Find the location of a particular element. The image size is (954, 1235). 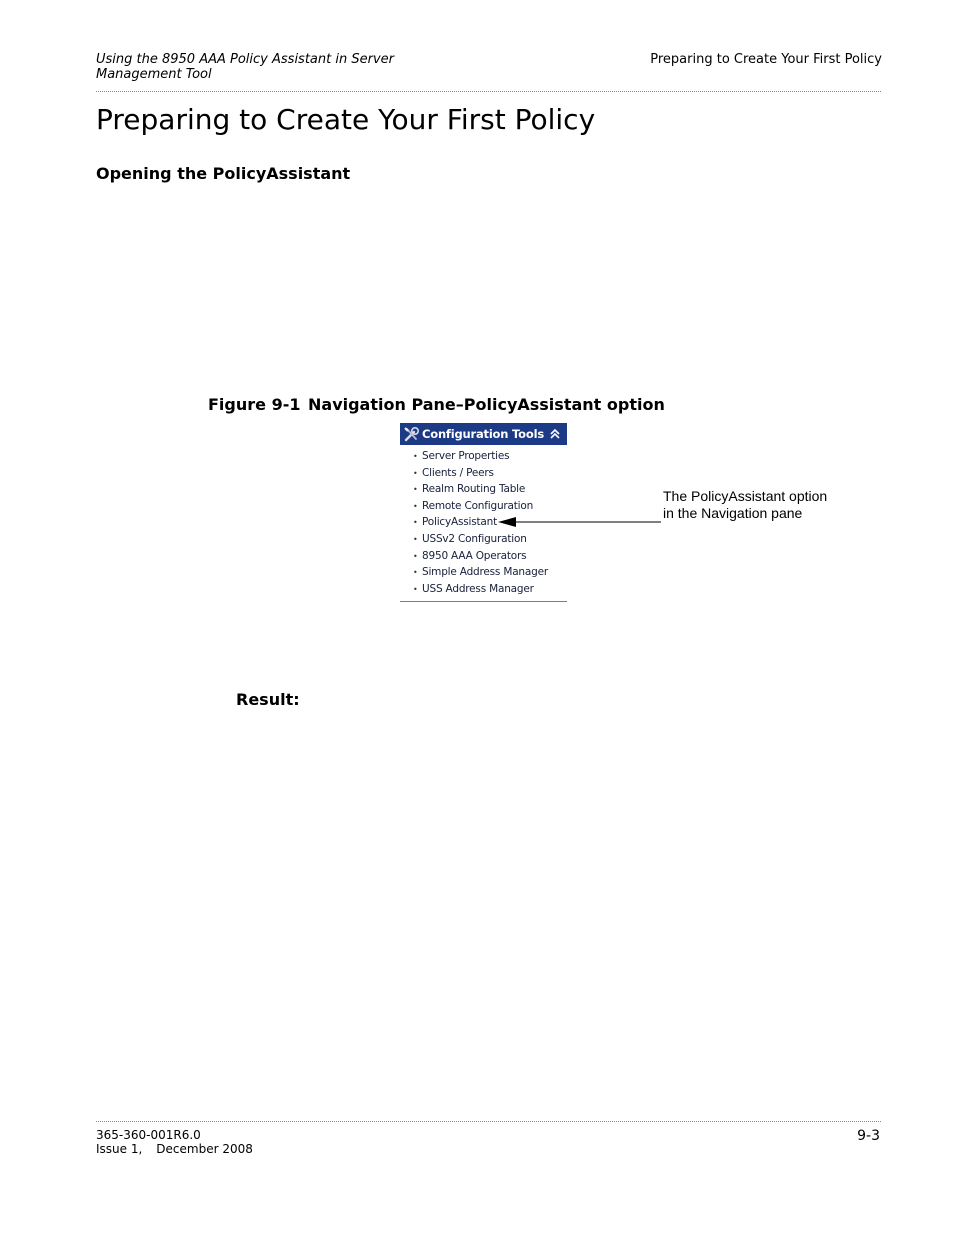

page-number: 9-3 is located at coordinates (868, 1136).